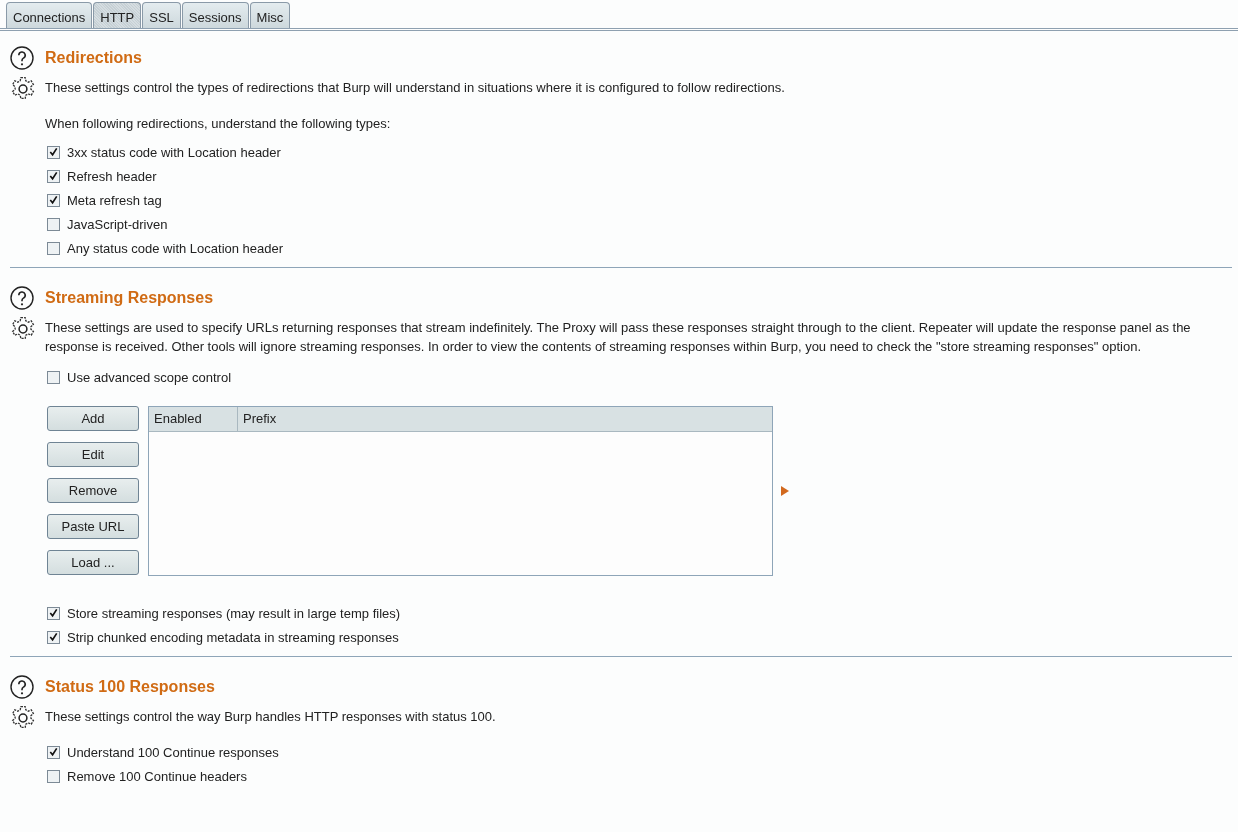 The image size is (1238, 832). I want to click on tab: Misc, so click(270, 15).